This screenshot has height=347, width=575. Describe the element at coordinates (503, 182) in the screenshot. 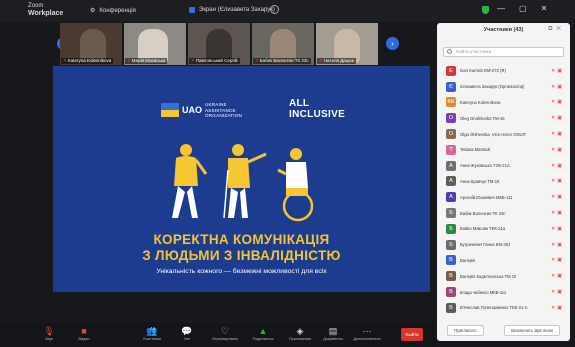

I see `participant-row: А Анна Кравчук TM-15 ✕▣` at that location.